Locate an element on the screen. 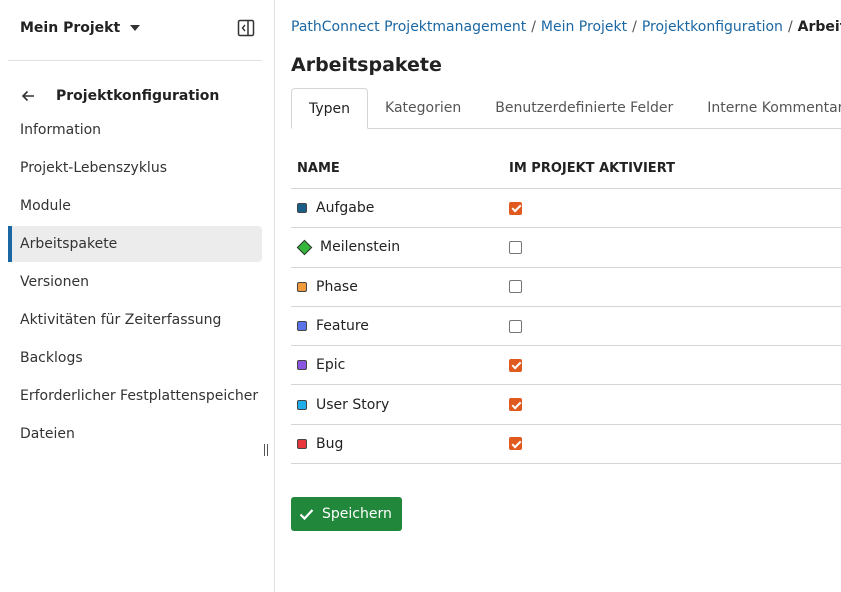 Image resolution: width=841 pixels, height=592 pixels. back-to-project-configuration: Projektkonfiguration is located at coordinates (119, 96).